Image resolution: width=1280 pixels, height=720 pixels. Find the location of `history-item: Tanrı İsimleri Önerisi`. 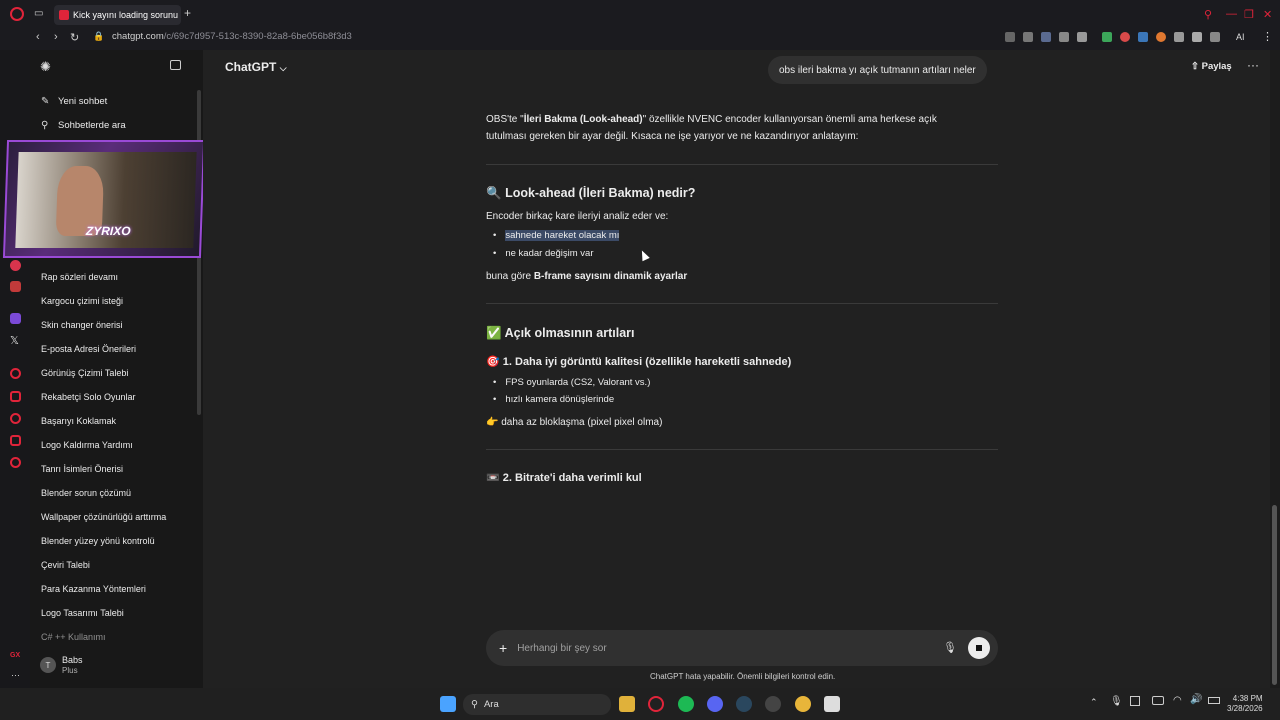

history-item: Tanrı İsimleri Önerisi is located at coordinates (82, 469).